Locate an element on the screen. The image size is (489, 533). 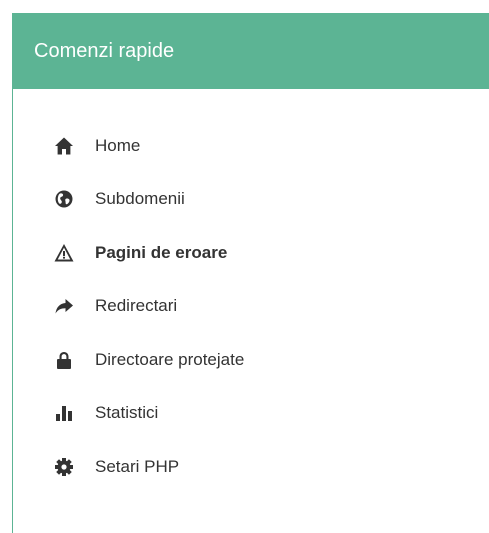
bar-chart-icon is located at coordinates (64, 413).